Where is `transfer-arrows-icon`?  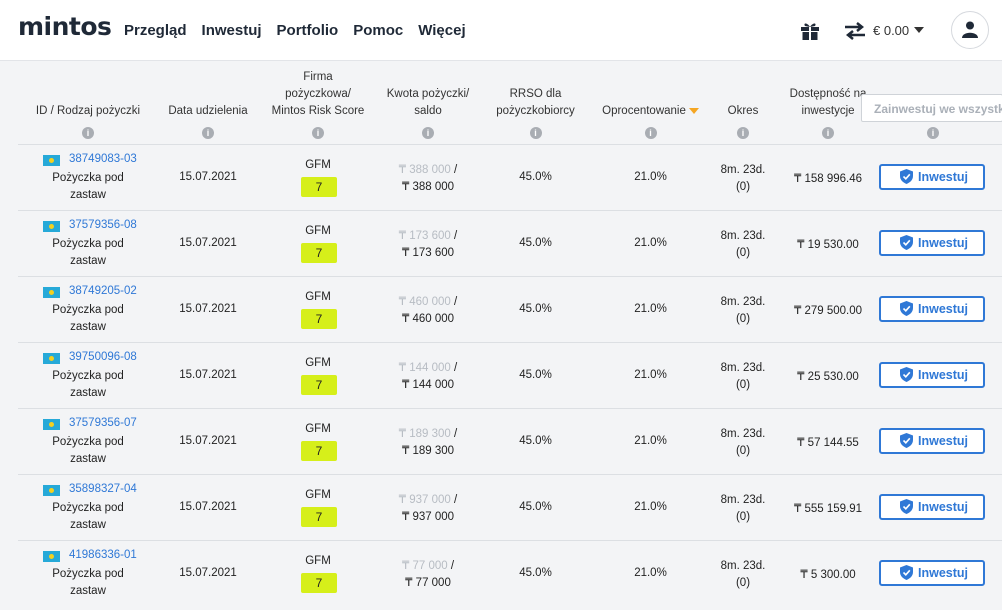
transfer-arrows-icon is located at coordinates (855, 31).